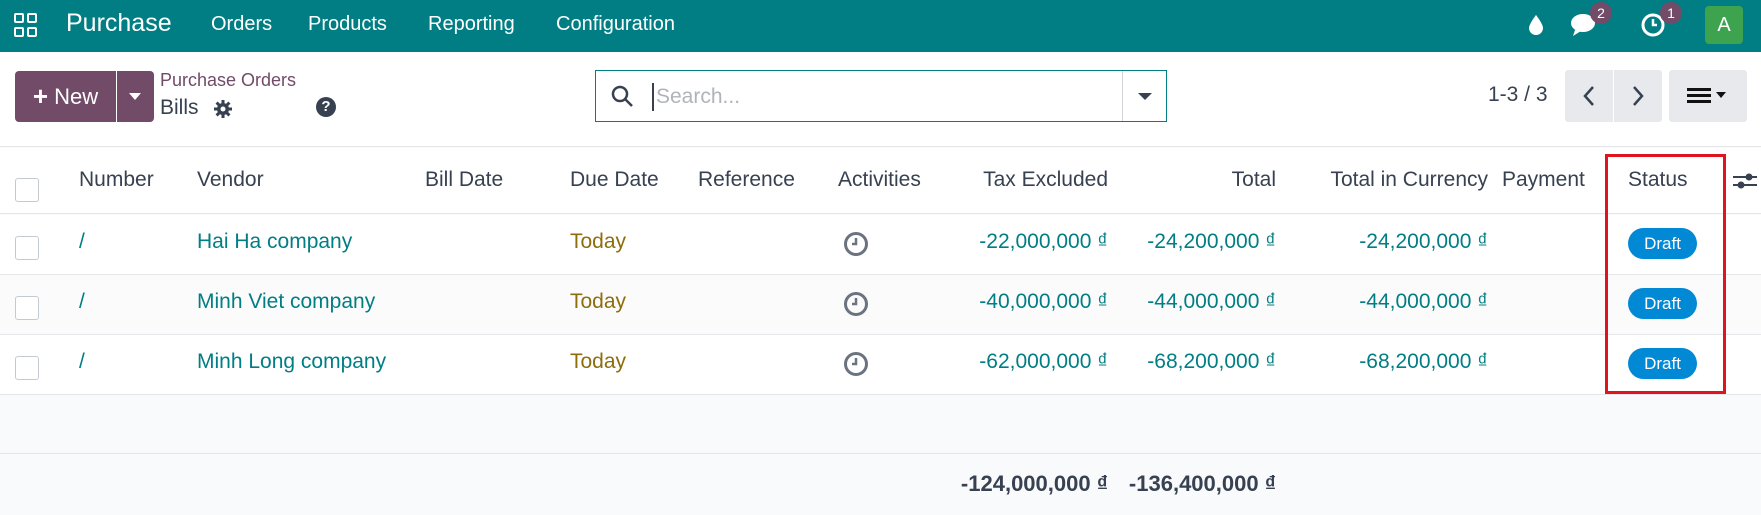 This screenshot has height=515, width=1761. Describe the element at coordinates (1745, 181) in the screenshot. I see `optional-columns-icon` at that location.